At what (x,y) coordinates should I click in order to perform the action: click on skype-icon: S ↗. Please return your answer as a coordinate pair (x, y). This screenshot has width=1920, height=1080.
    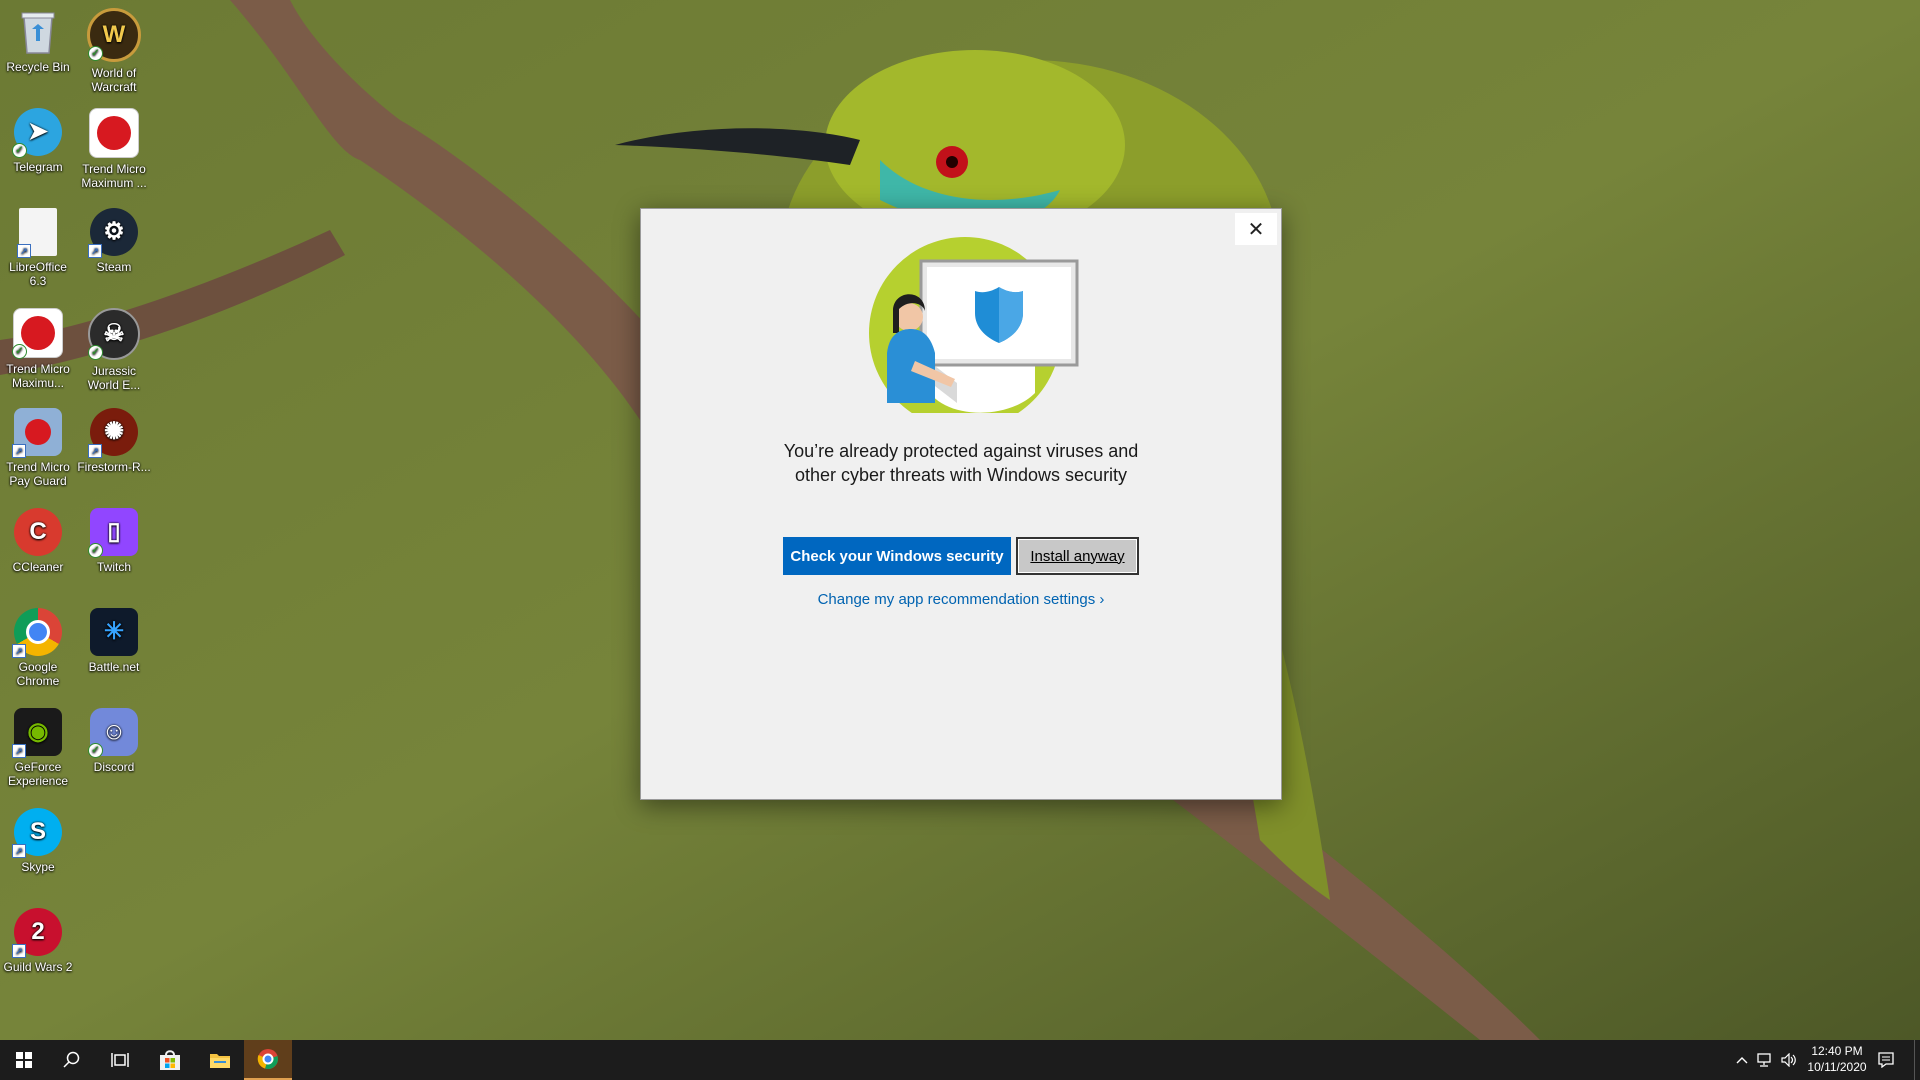
    Looking at the image, I should click on (37, 833).